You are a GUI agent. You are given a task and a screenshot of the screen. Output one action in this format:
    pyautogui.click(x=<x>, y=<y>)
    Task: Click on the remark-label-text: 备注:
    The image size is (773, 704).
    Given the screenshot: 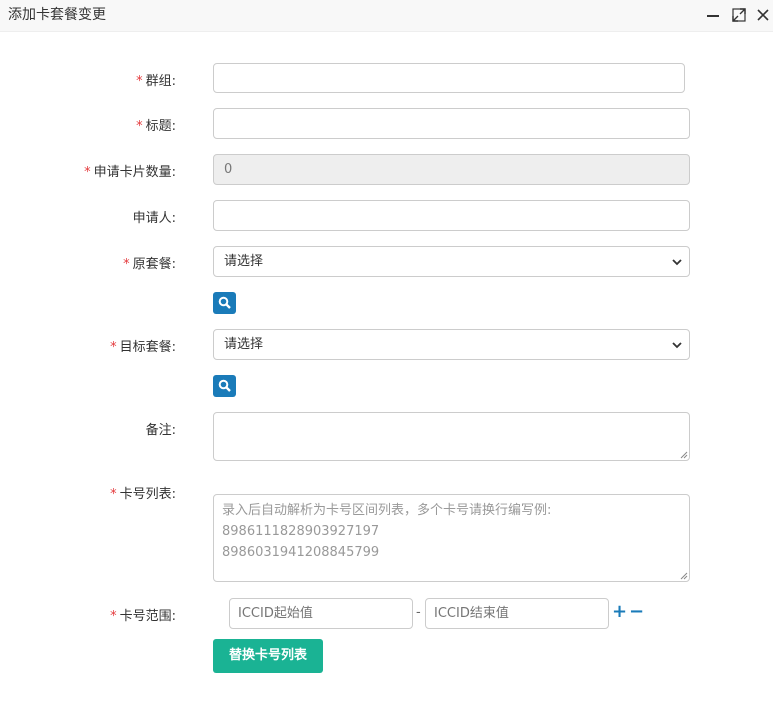 What is the action you would take?
    pyautogui.click(x=160, y=430)
    